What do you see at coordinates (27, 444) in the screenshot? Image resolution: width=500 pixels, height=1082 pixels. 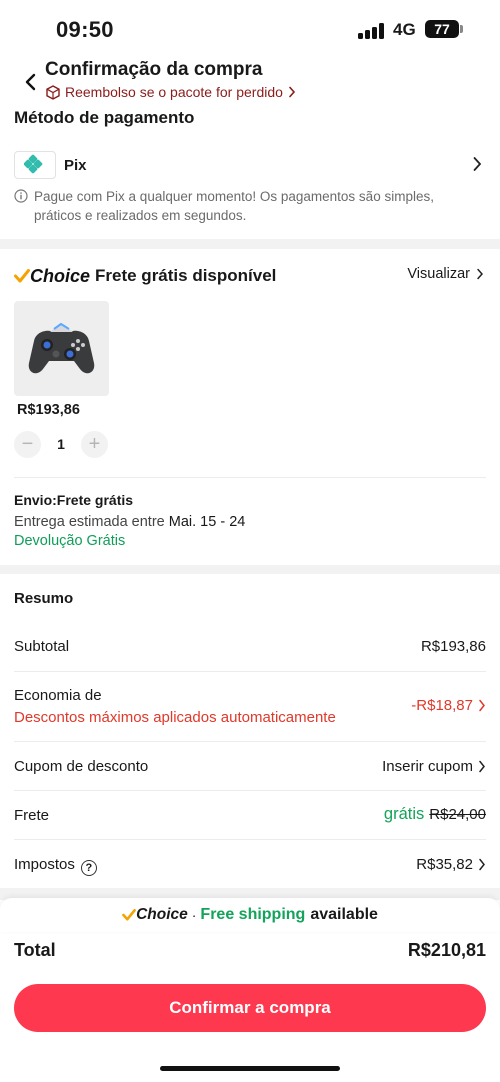 I see `decrease-quantity-button: −` at bounding box center [27, 444].